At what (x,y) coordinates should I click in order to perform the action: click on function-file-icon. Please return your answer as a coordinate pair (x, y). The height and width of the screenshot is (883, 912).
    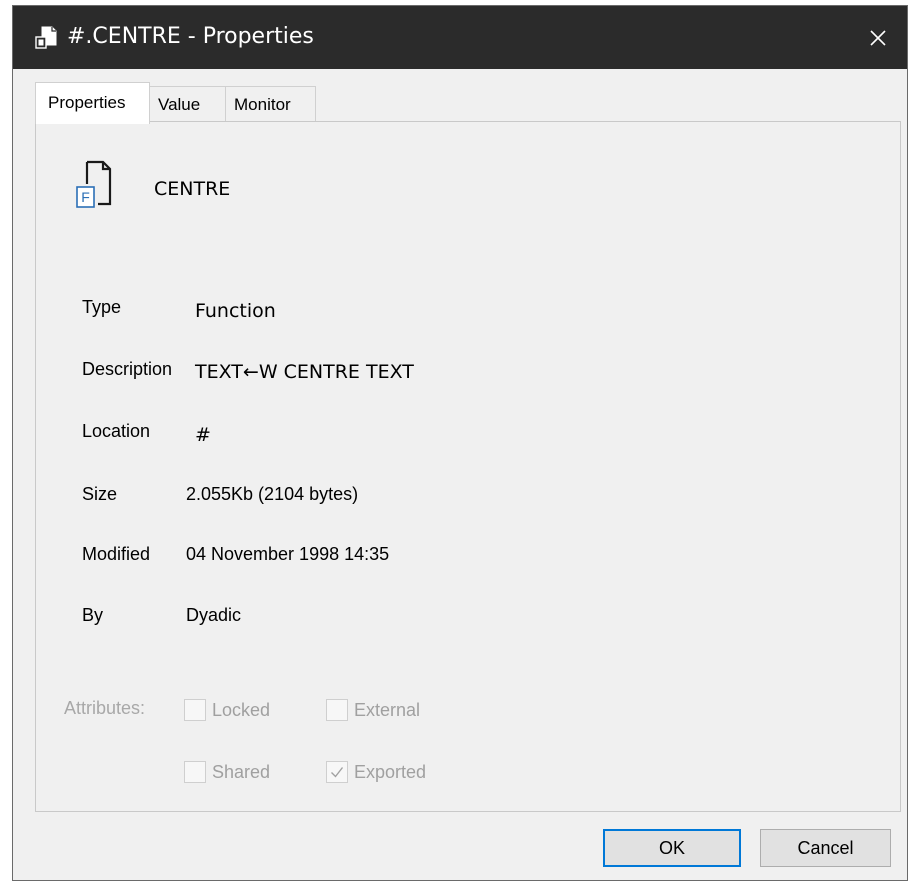
    Looking at the image, I should click on (46, 37).